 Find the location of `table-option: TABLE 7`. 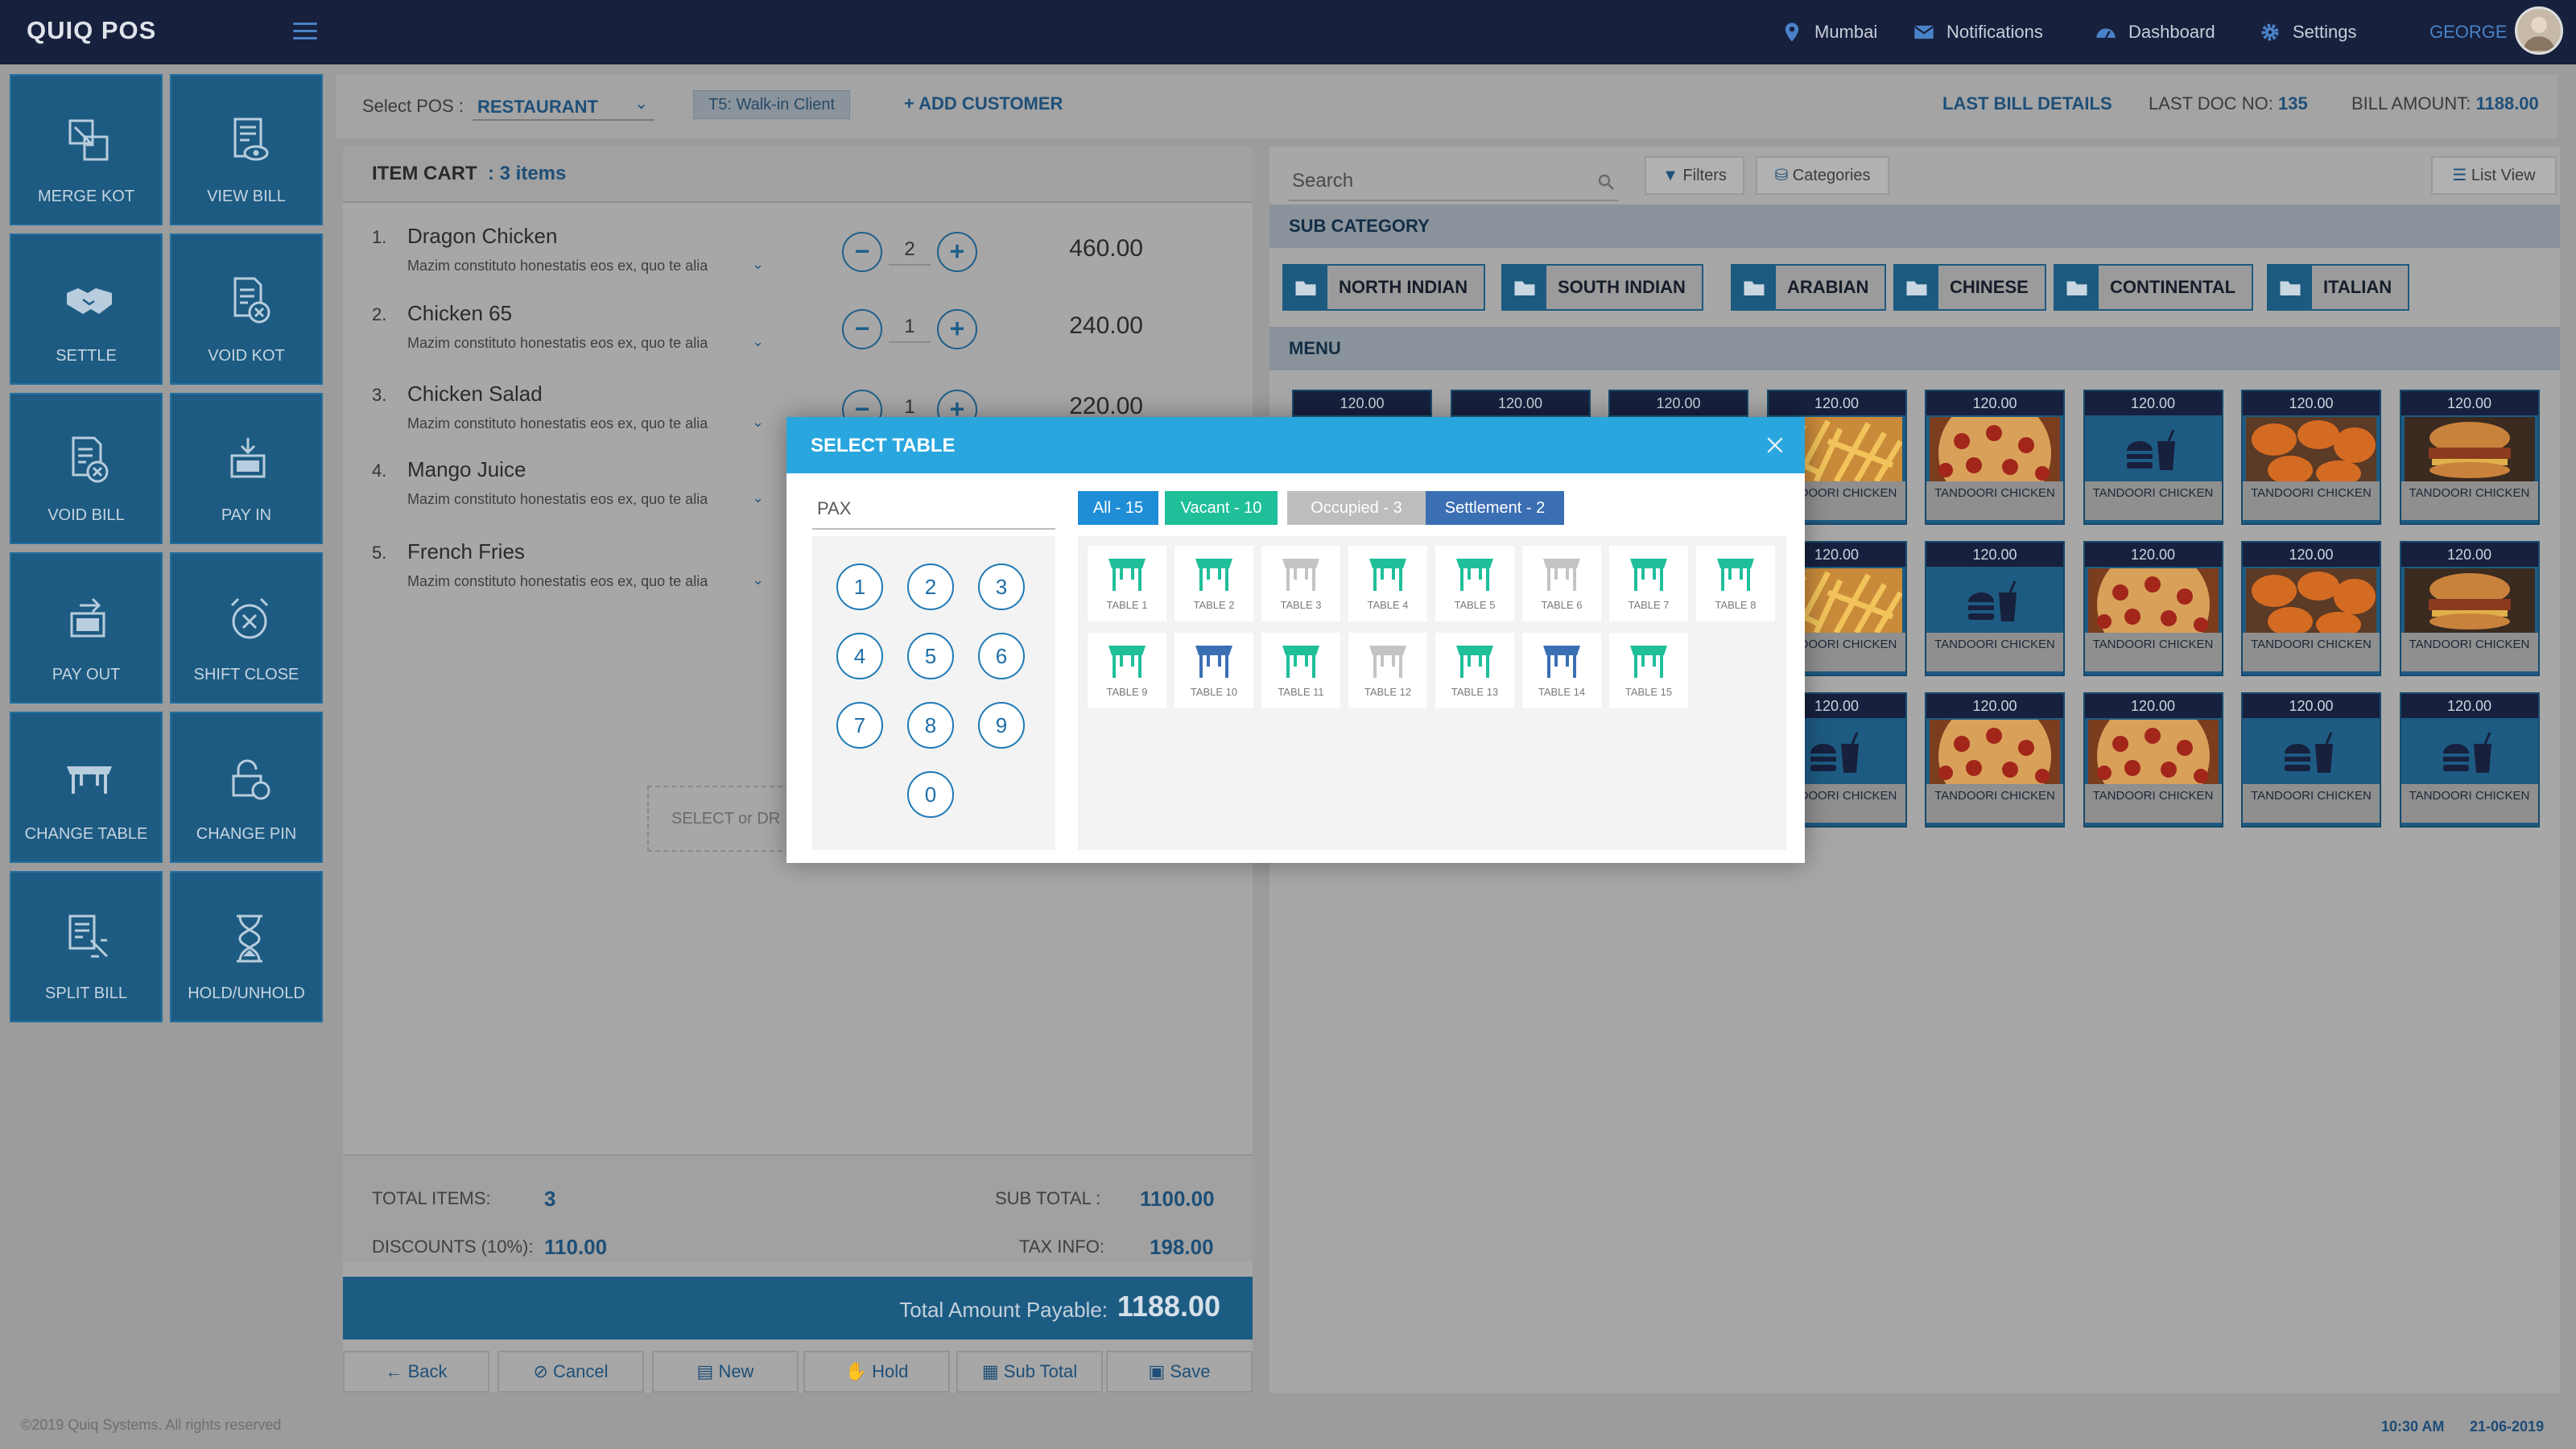

table-option: TABLE 7 is located at coordinates (1648, 583).